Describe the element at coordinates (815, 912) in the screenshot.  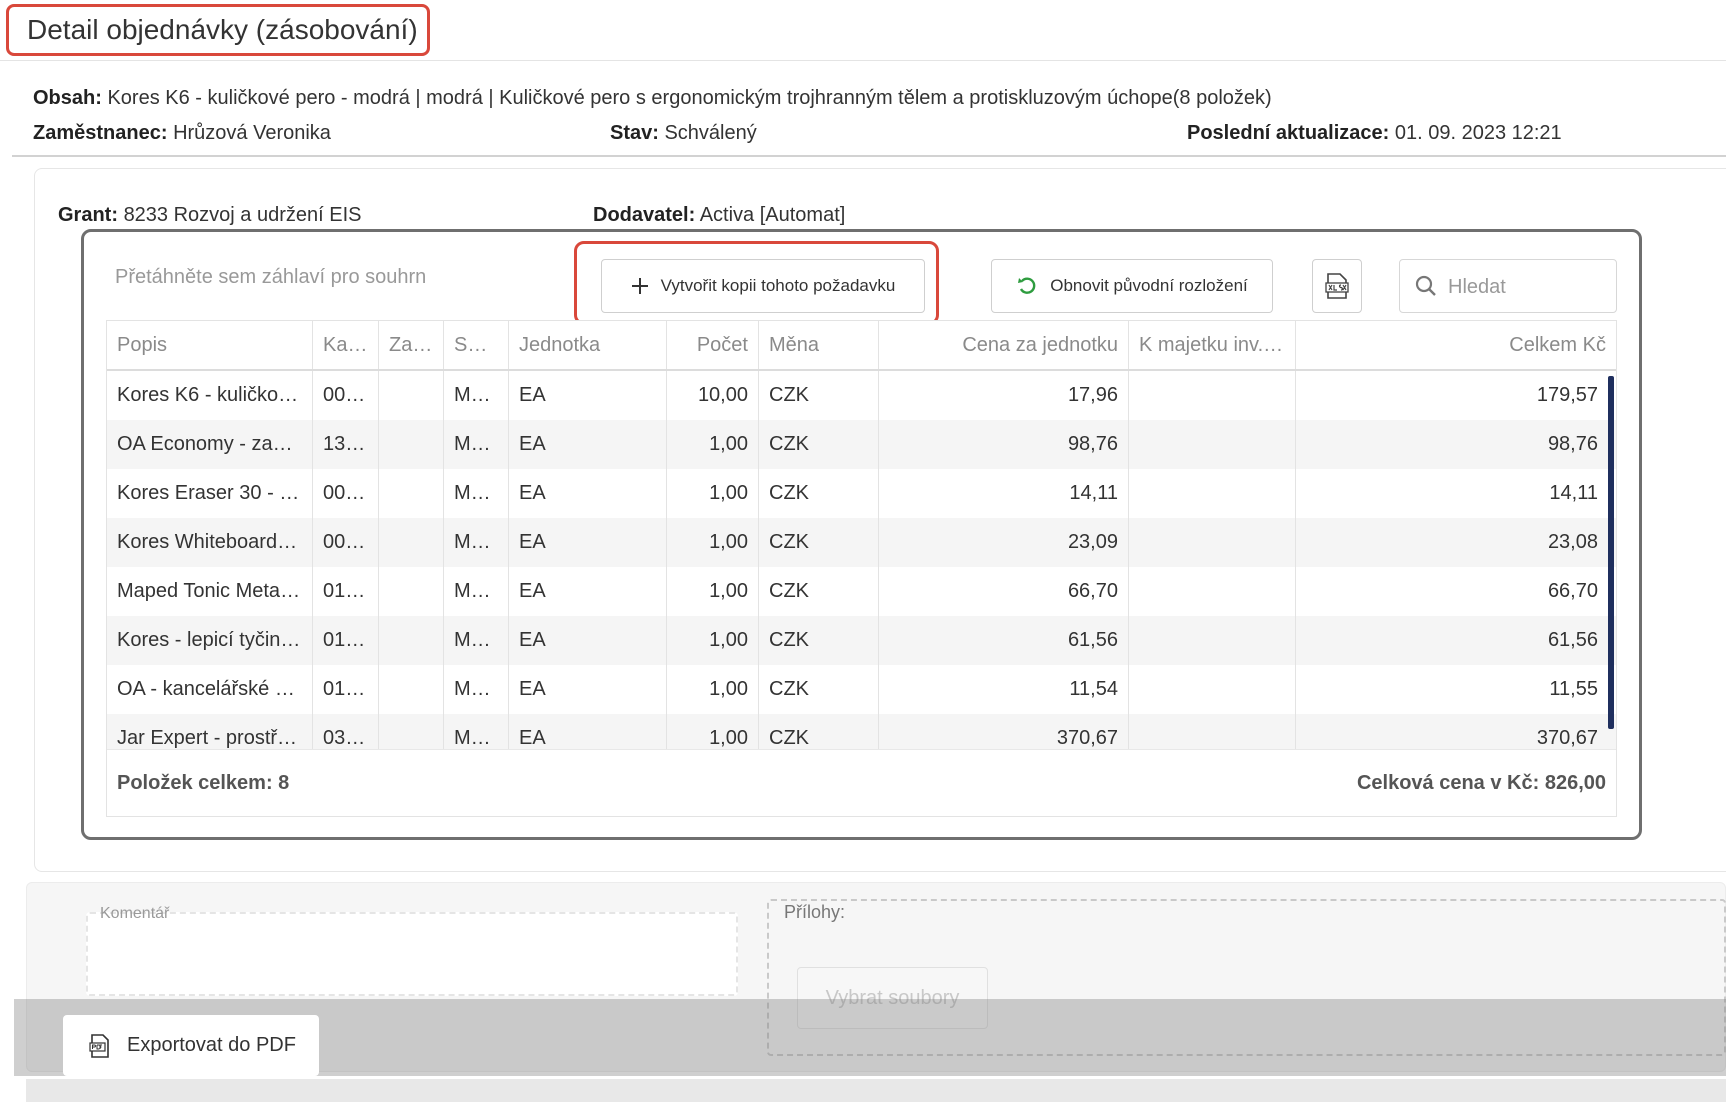
I see `attachments-label: Přílohy:` at that location.